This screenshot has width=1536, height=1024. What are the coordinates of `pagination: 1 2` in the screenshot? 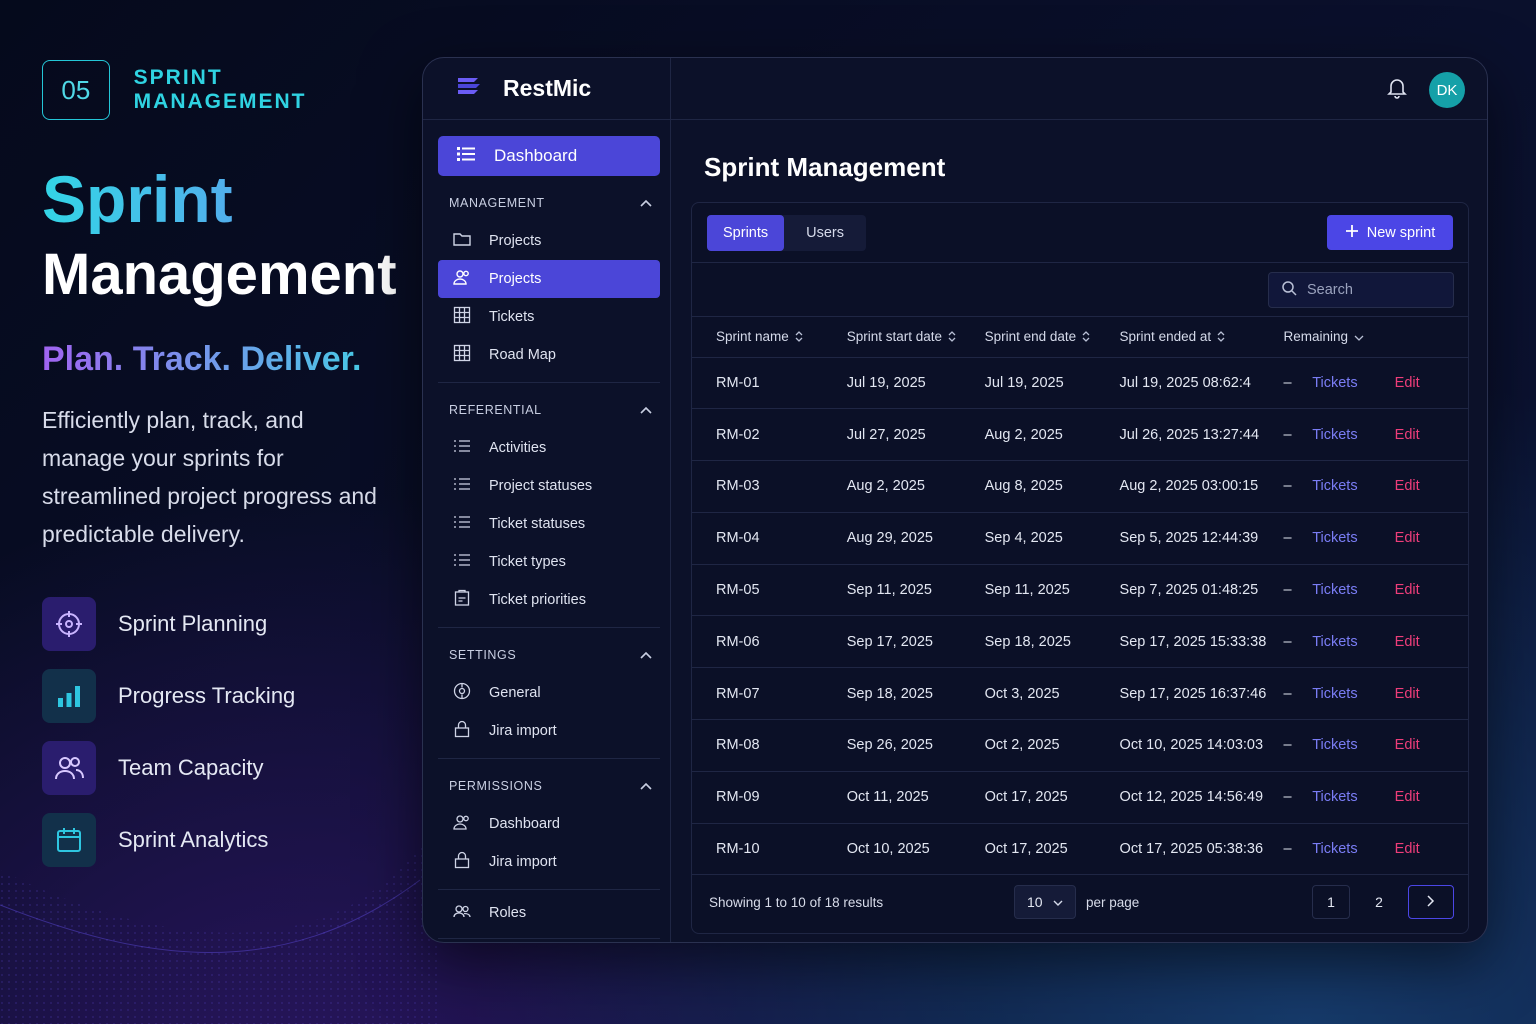 It's located at (1383, 902).